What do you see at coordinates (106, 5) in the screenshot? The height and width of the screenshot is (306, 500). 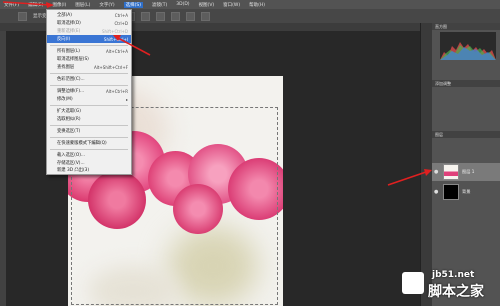 I see `menu-type: 文字(Y)` at bounding box center [106, 5].